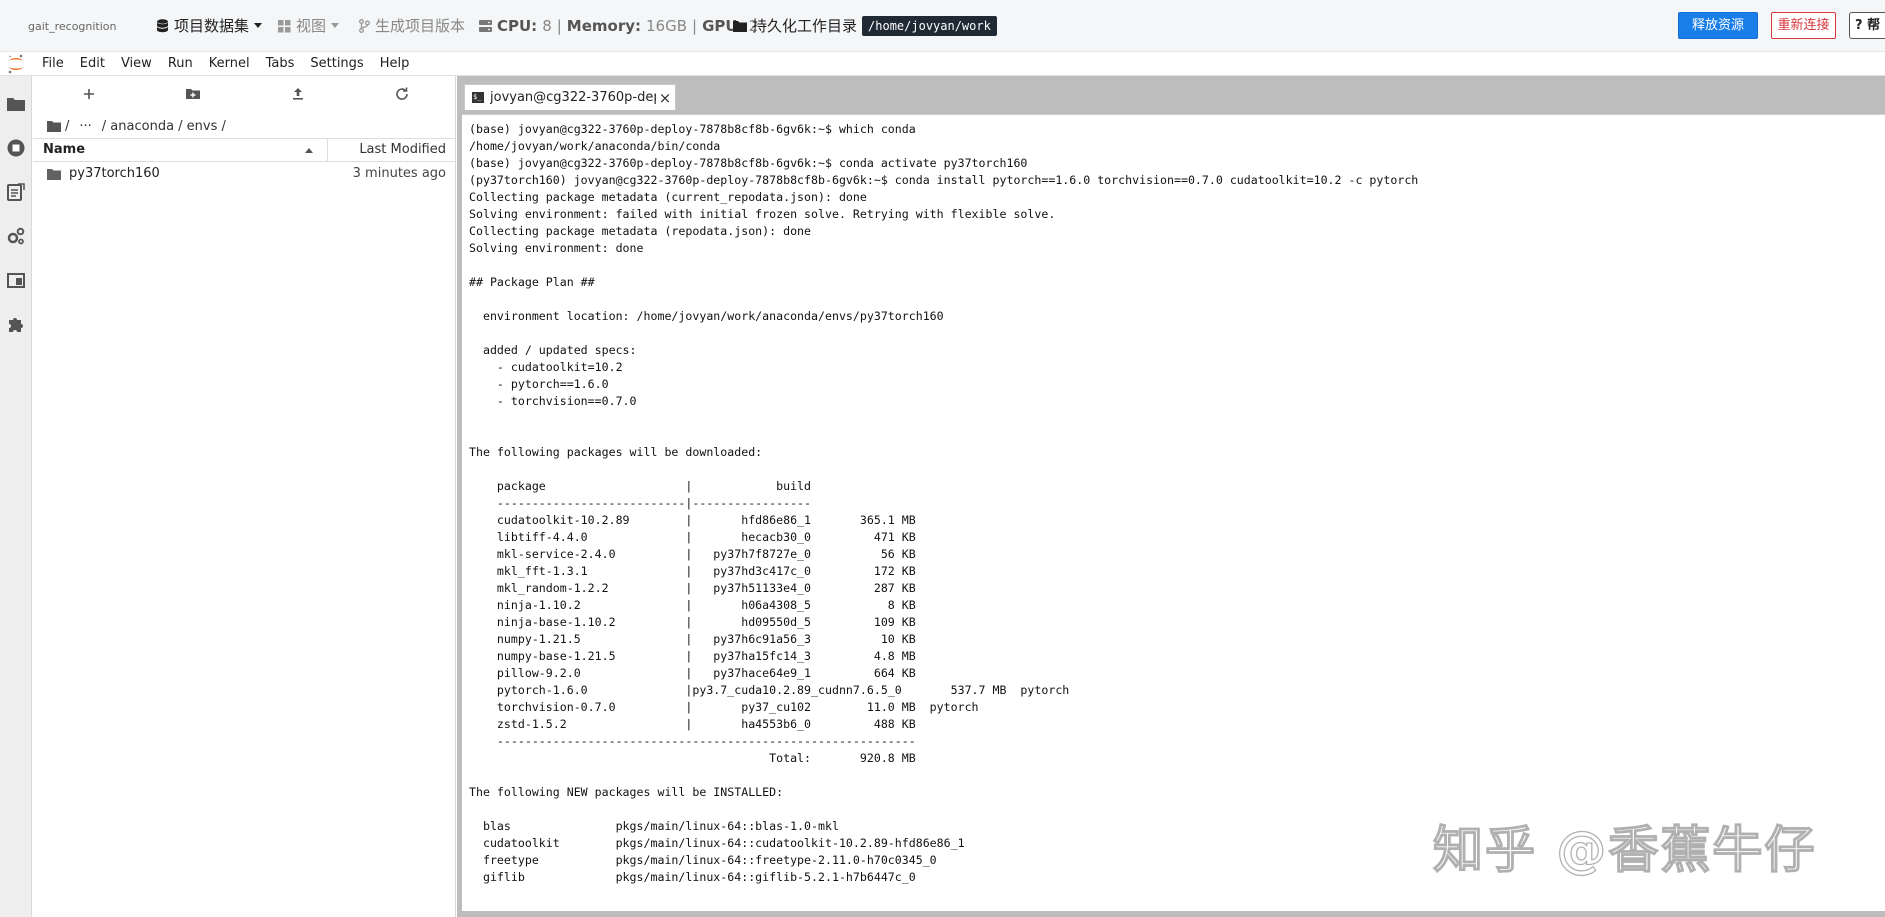 The height and width of the screenshot is (917, 1885). What do you see at coordinates (244, 174) in the screenshot?
I see `file-list-item: py37torch160 3 minutes ago` at bounding box center [244, 174].